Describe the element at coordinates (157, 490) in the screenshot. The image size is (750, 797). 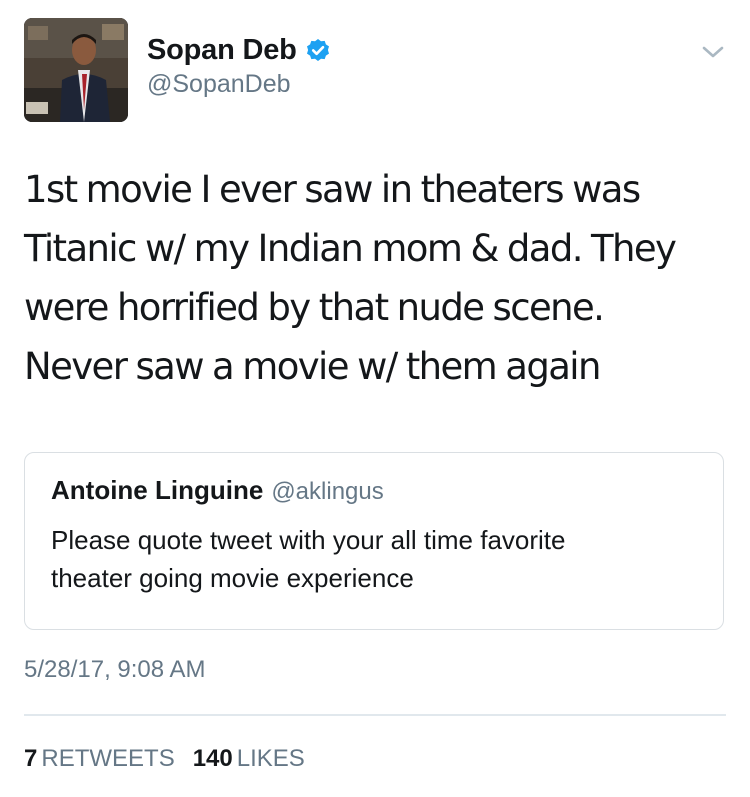
I see `quoted-author-name: Antoine Linguine` at that location.